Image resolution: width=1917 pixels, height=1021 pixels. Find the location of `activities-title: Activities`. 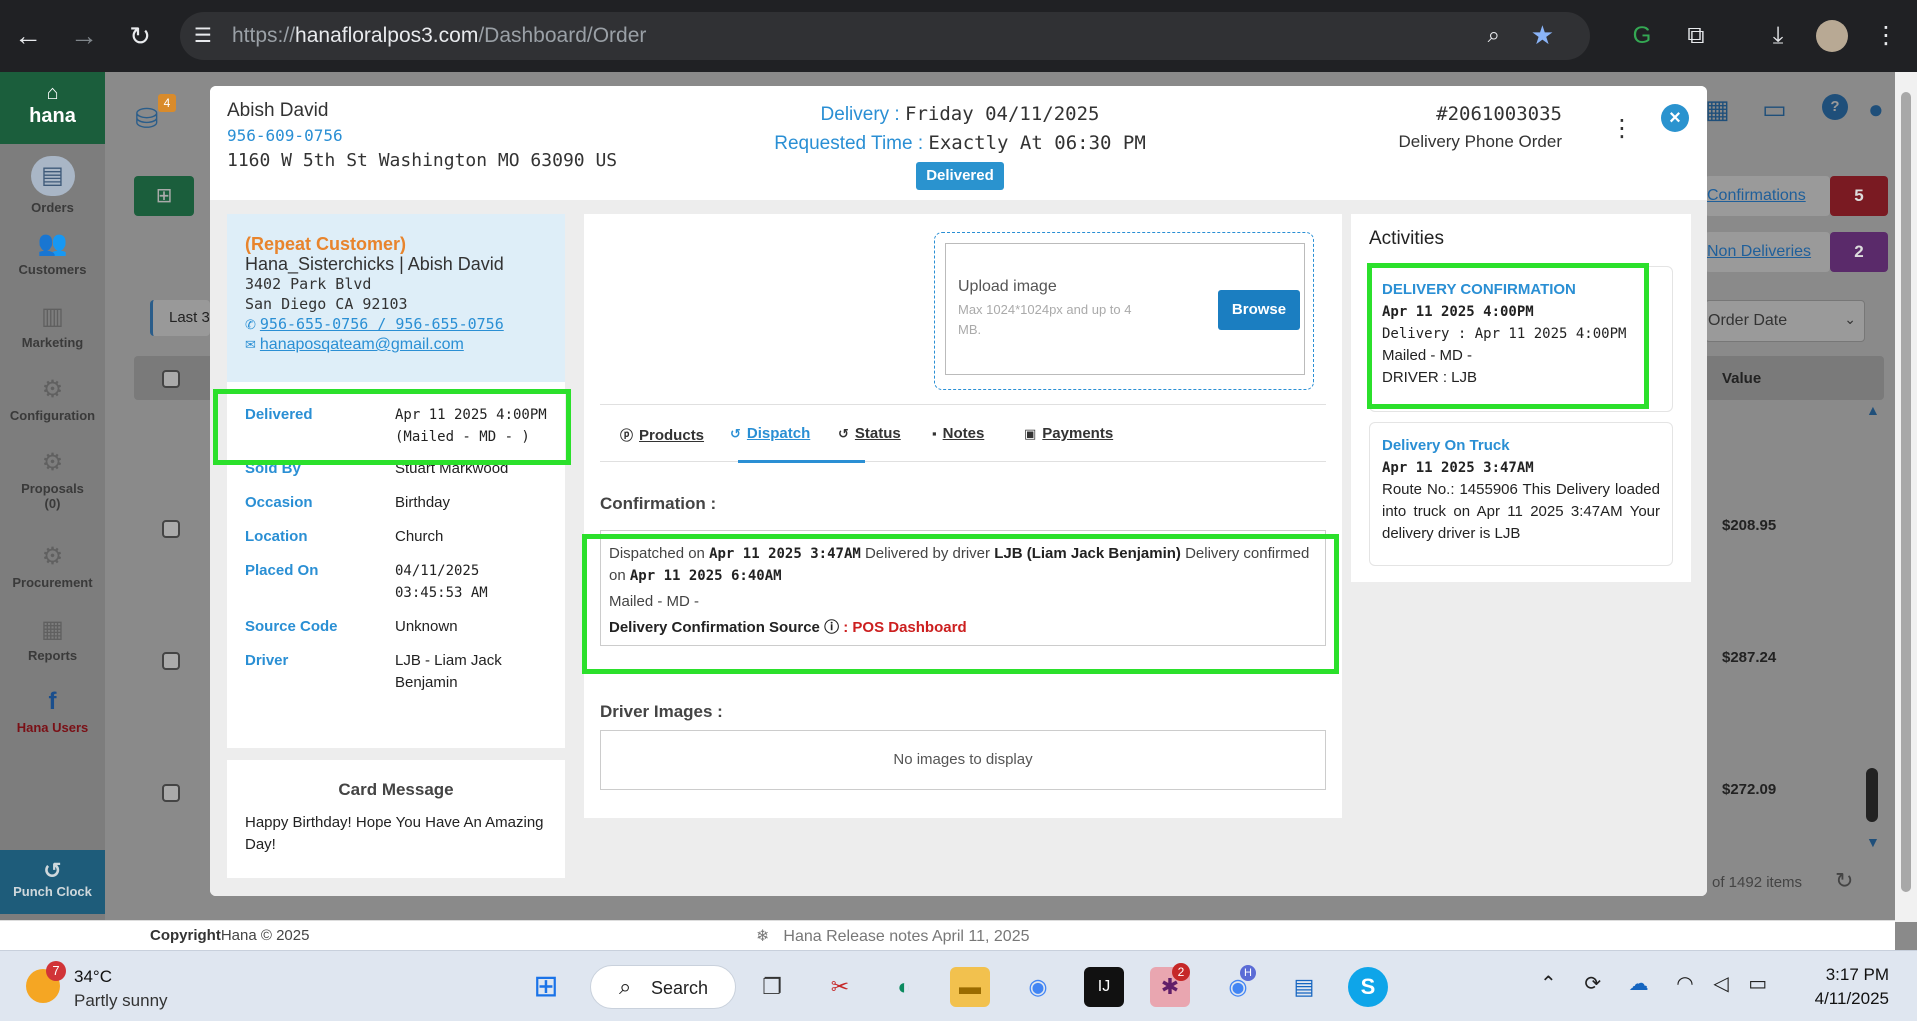

activities-title: Activities is located at coordinates (1406, 238).